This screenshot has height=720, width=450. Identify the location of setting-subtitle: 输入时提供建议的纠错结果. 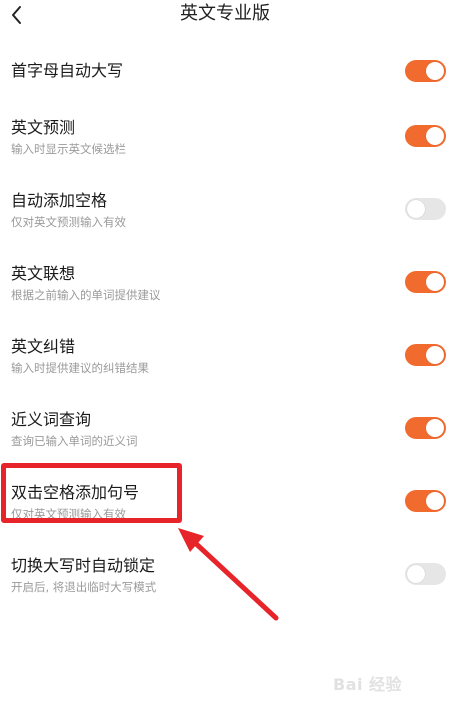
(80, 368).